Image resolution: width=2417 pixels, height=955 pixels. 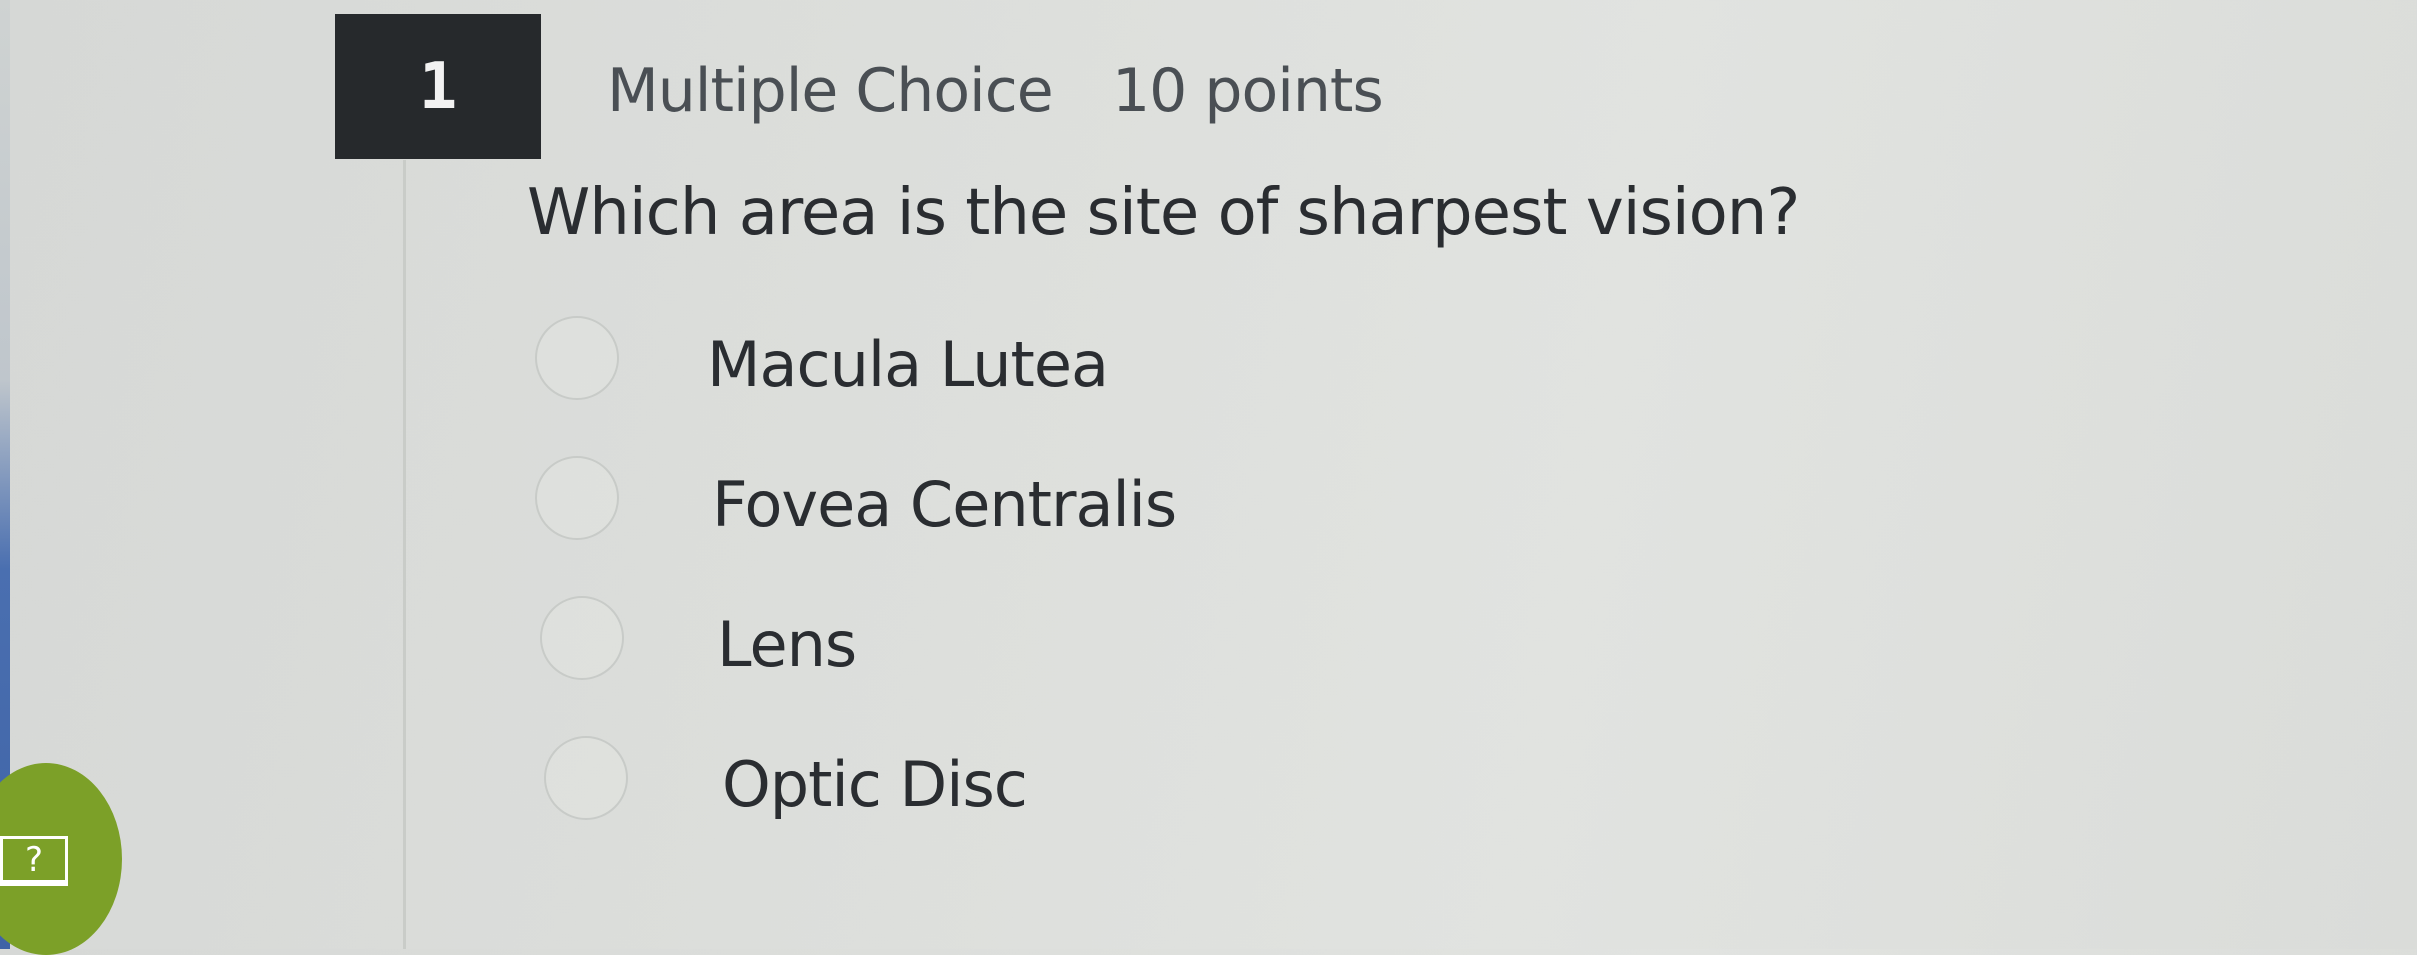 I want to click on question-divider, so click(x=404, y=554).